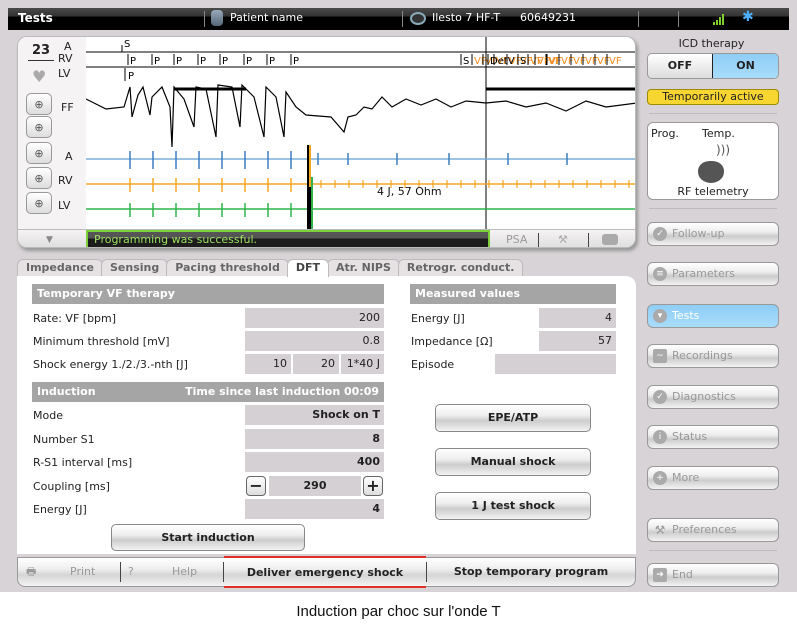 The height and width of the screenshot is (633, 797). What do you see at coordinates (409, 191) in the screenshot?
I see `shock-annotation: 4 J, 57 Ohm` at bounding box center [409, 191].